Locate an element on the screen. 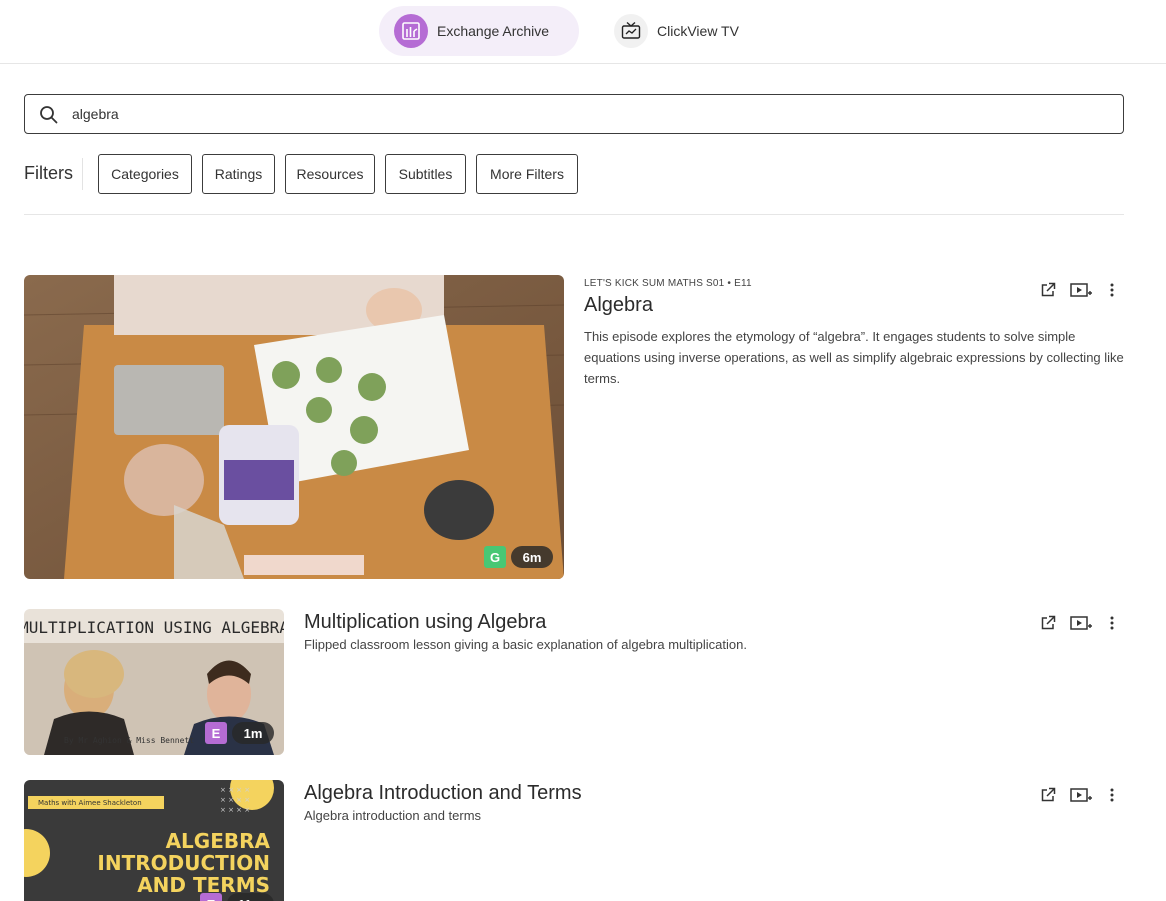 This screenshot has height=901, width=1166. tab-exchange-archive-label: Exchange Archive is located at coordinates (493, 31).